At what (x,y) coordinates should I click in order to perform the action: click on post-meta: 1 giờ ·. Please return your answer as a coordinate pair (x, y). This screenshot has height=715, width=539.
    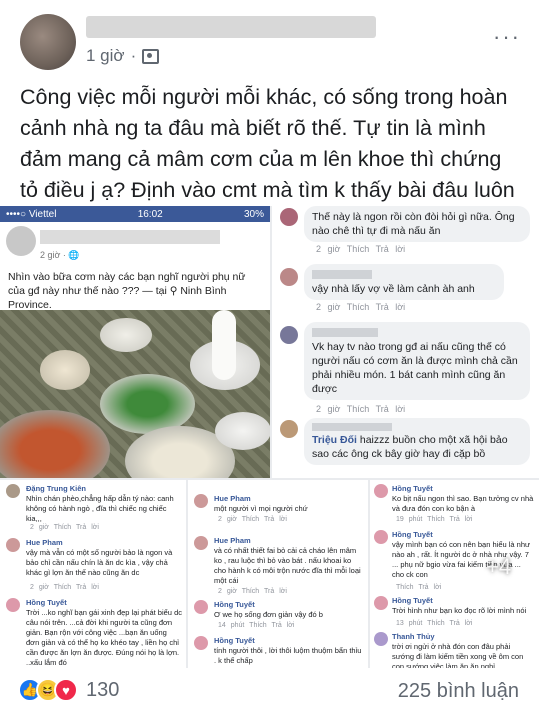
    Looking at the image, I should click on (123, 56).